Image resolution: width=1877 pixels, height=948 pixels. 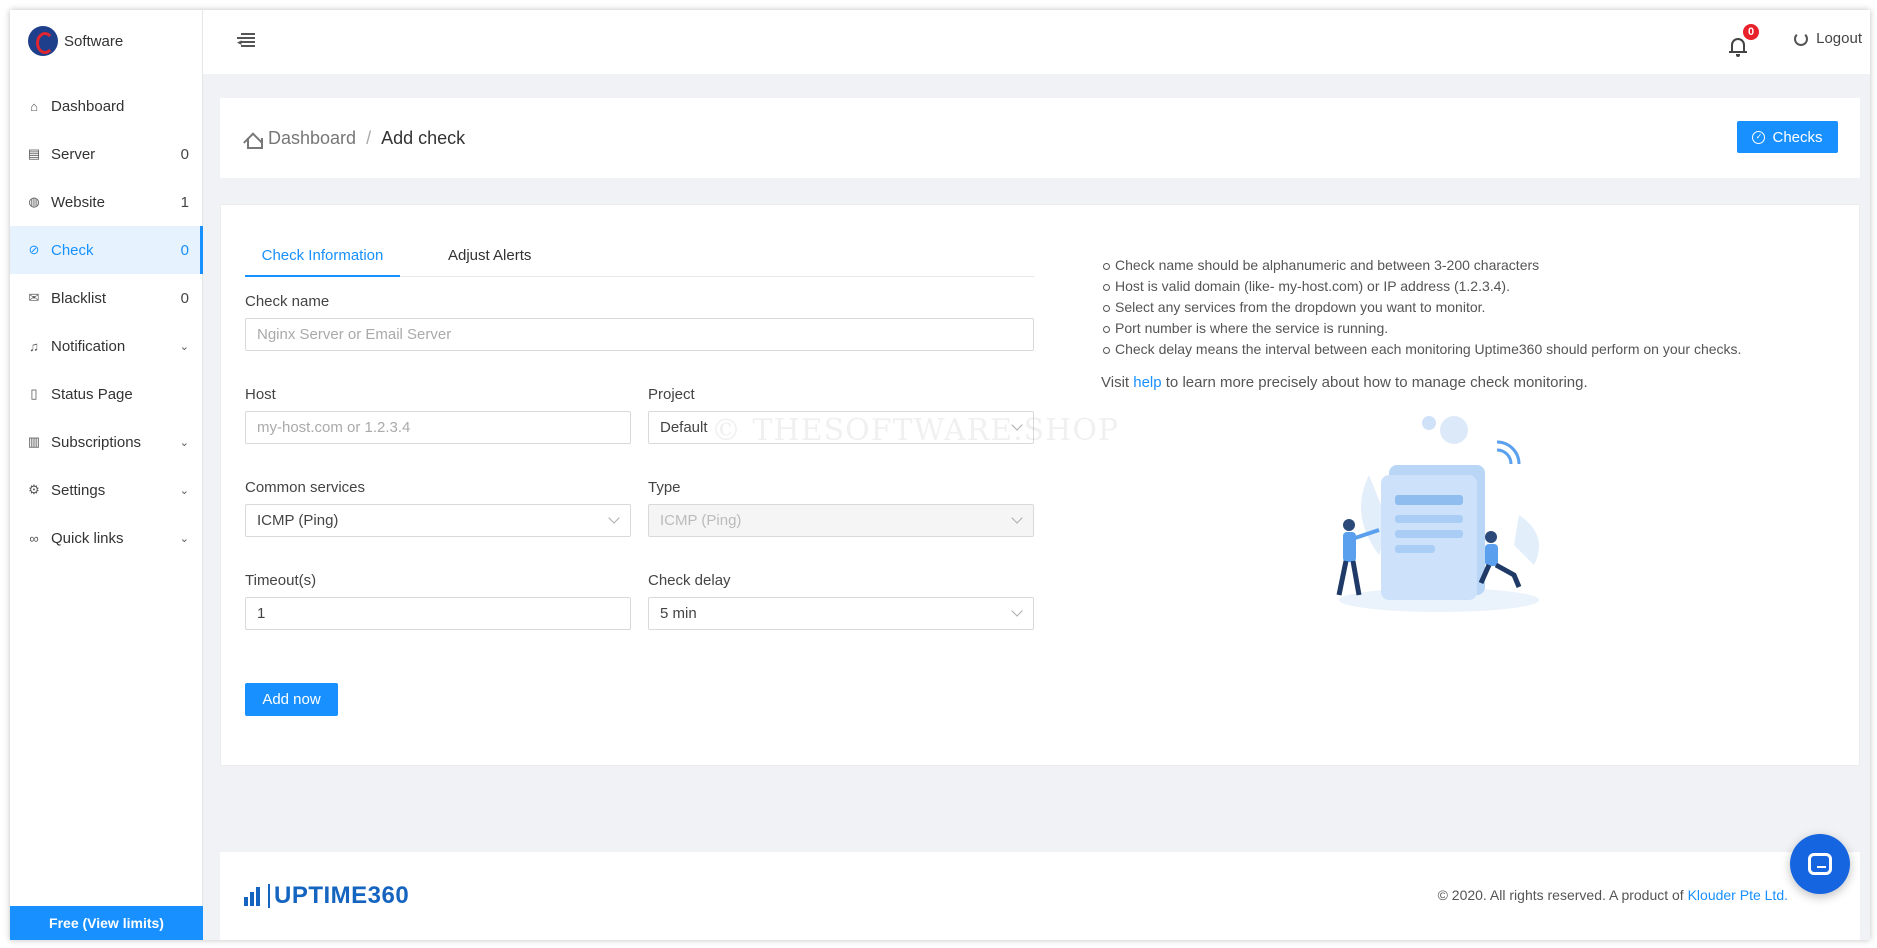 I want to click on link-icon: ∞, so click(x=34, y=538).